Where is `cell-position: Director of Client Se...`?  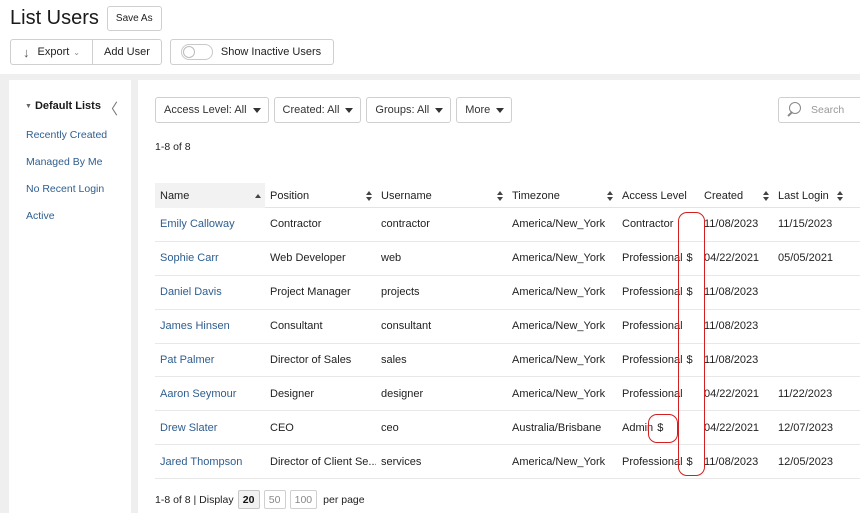 cell-position: Director of Client Se... is located at coordinates (320, 461).